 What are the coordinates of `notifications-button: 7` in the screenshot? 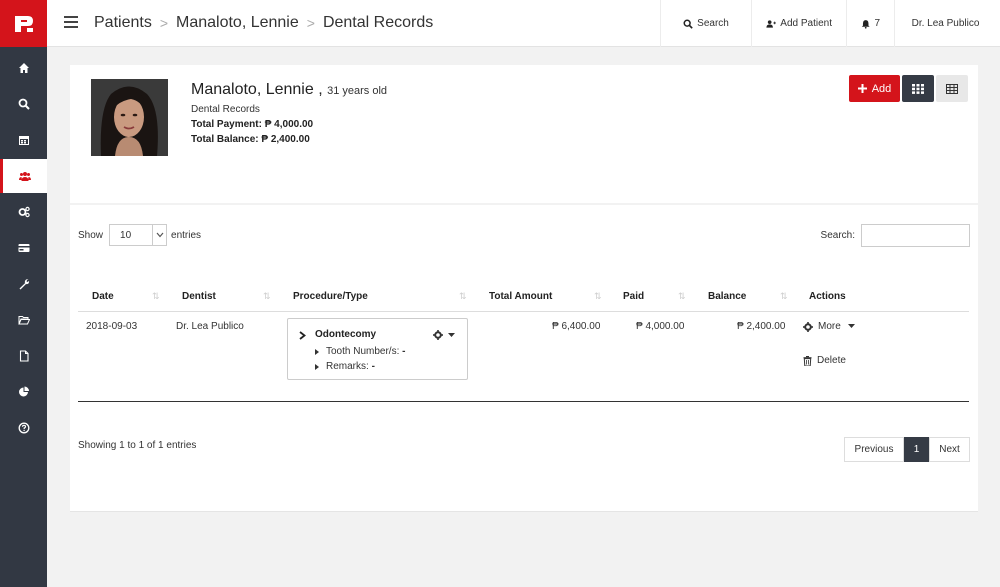 It's located at (870, 23).